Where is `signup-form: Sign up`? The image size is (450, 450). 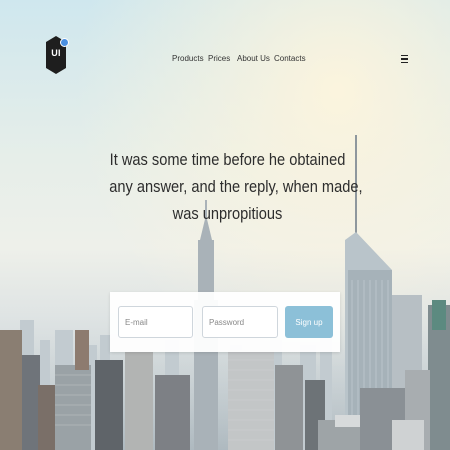
signup-form: Sign up is located at coordinates (225, 322).